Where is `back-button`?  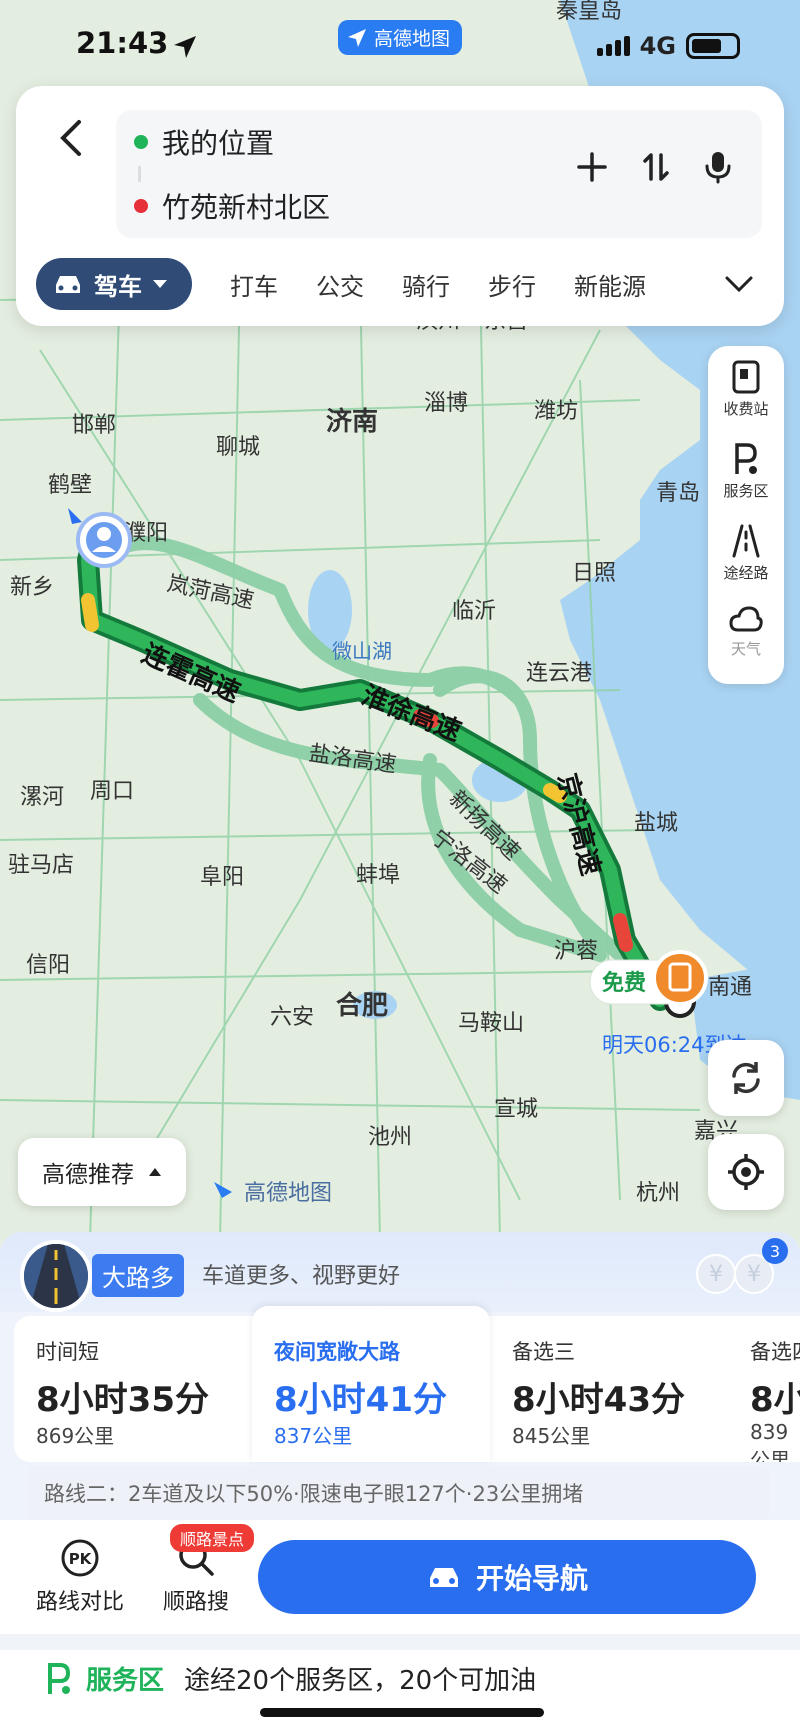 back-button is located at coordinates (72, 138).